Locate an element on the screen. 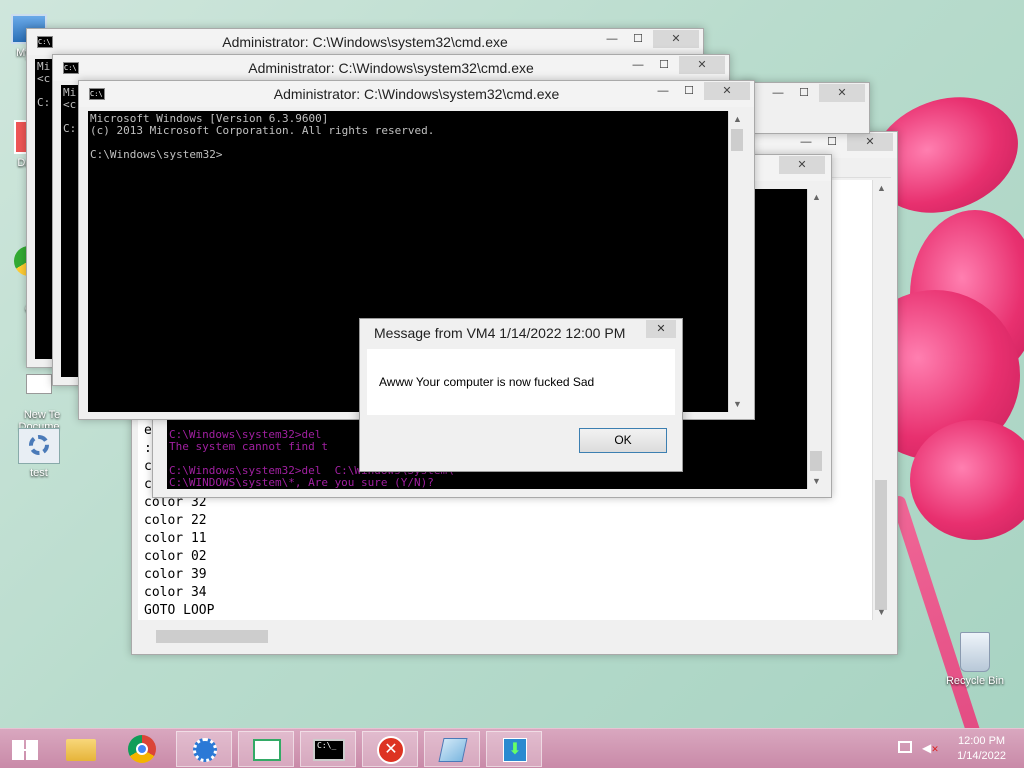 This screenshot has width=1024, height=768. recycle-bin-icon is located at coordinates (975, 652).